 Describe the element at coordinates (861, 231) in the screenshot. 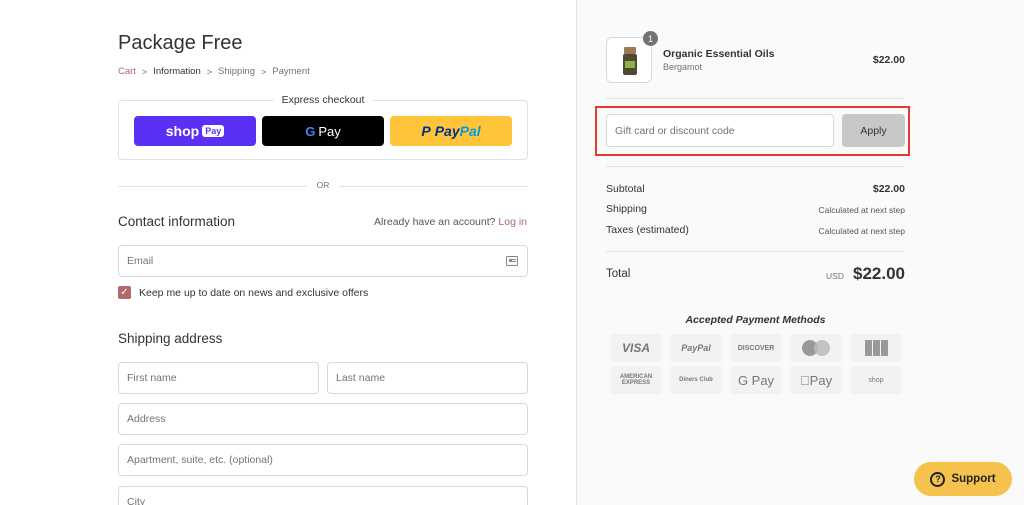

I see `taxes-value: Calculated at next step` at that location.